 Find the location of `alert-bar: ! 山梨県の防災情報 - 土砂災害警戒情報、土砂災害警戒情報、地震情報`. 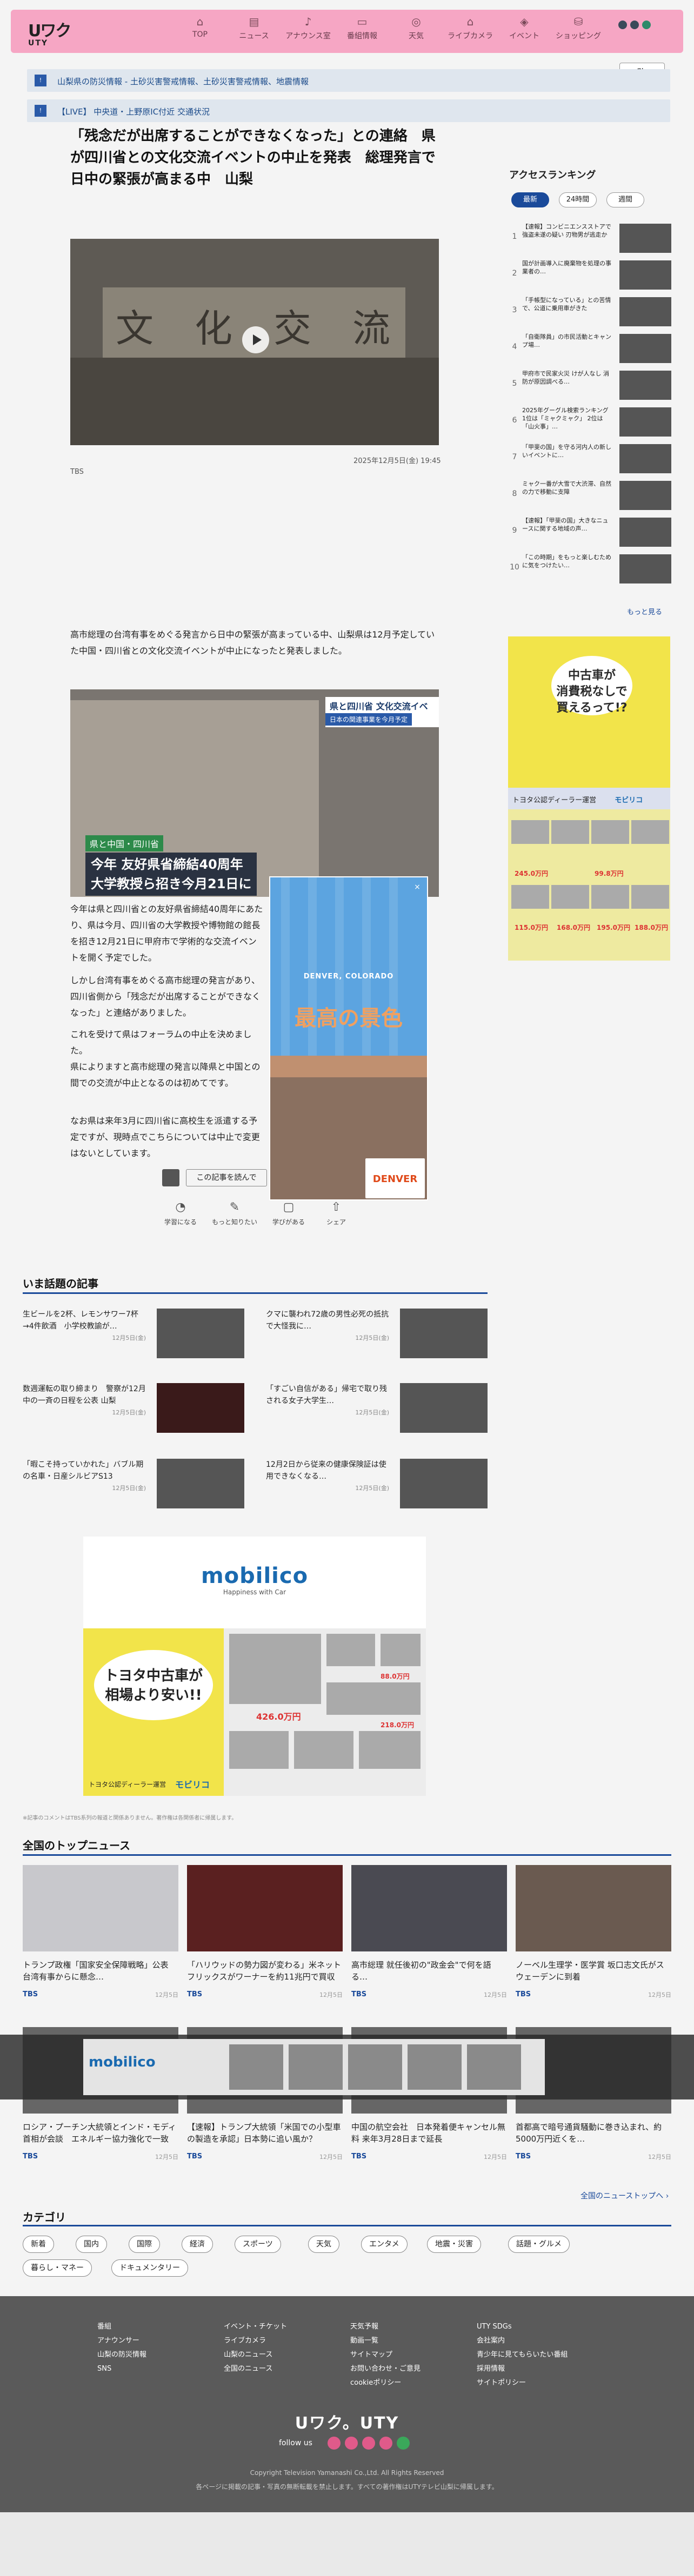

alert-bar: ! 山梨県の防災情報 - 土砂災害警戒情報、土砂災害警戒情報、地震情報 is located at coordinates (348, 81).